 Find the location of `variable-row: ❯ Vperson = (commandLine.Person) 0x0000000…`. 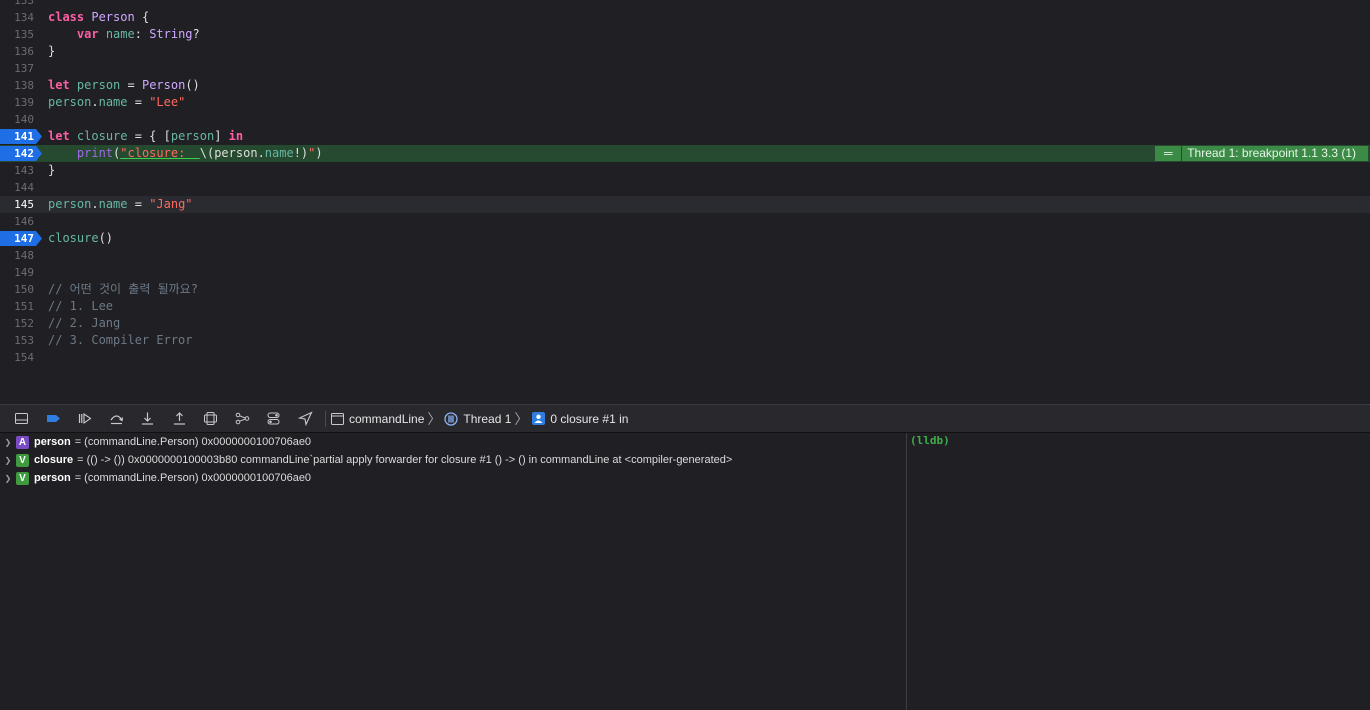

variable-row: ❯ Vperson = (commandLine.Person) 0x0000000… is located at coordinates (453, 478).